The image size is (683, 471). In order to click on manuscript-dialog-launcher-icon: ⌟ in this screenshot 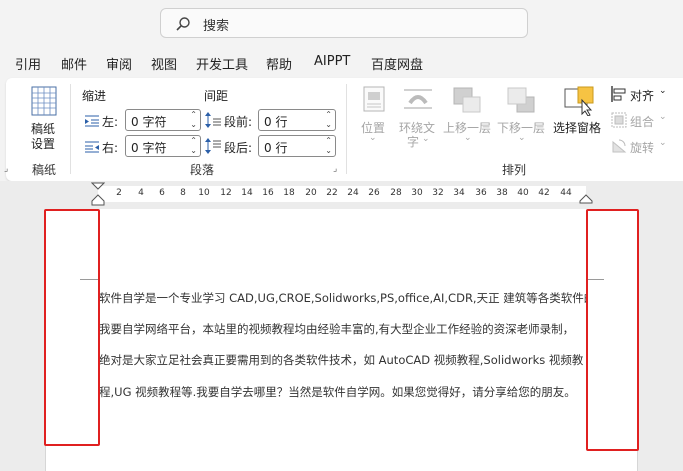, I will do `click(6, 169)`.